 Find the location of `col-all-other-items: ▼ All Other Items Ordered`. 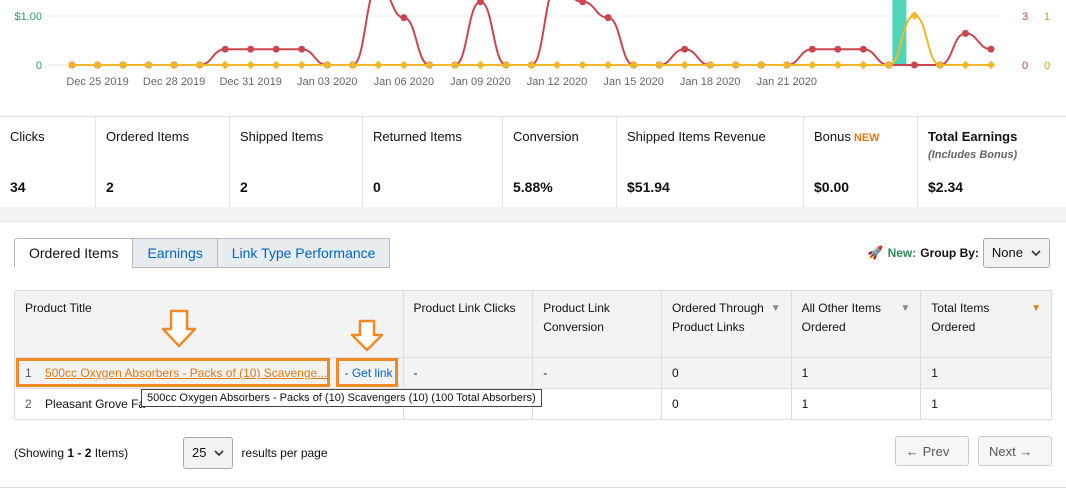

col-all-other-items: ▼ All Other Items Ordered is located at coordinates (856, 324).